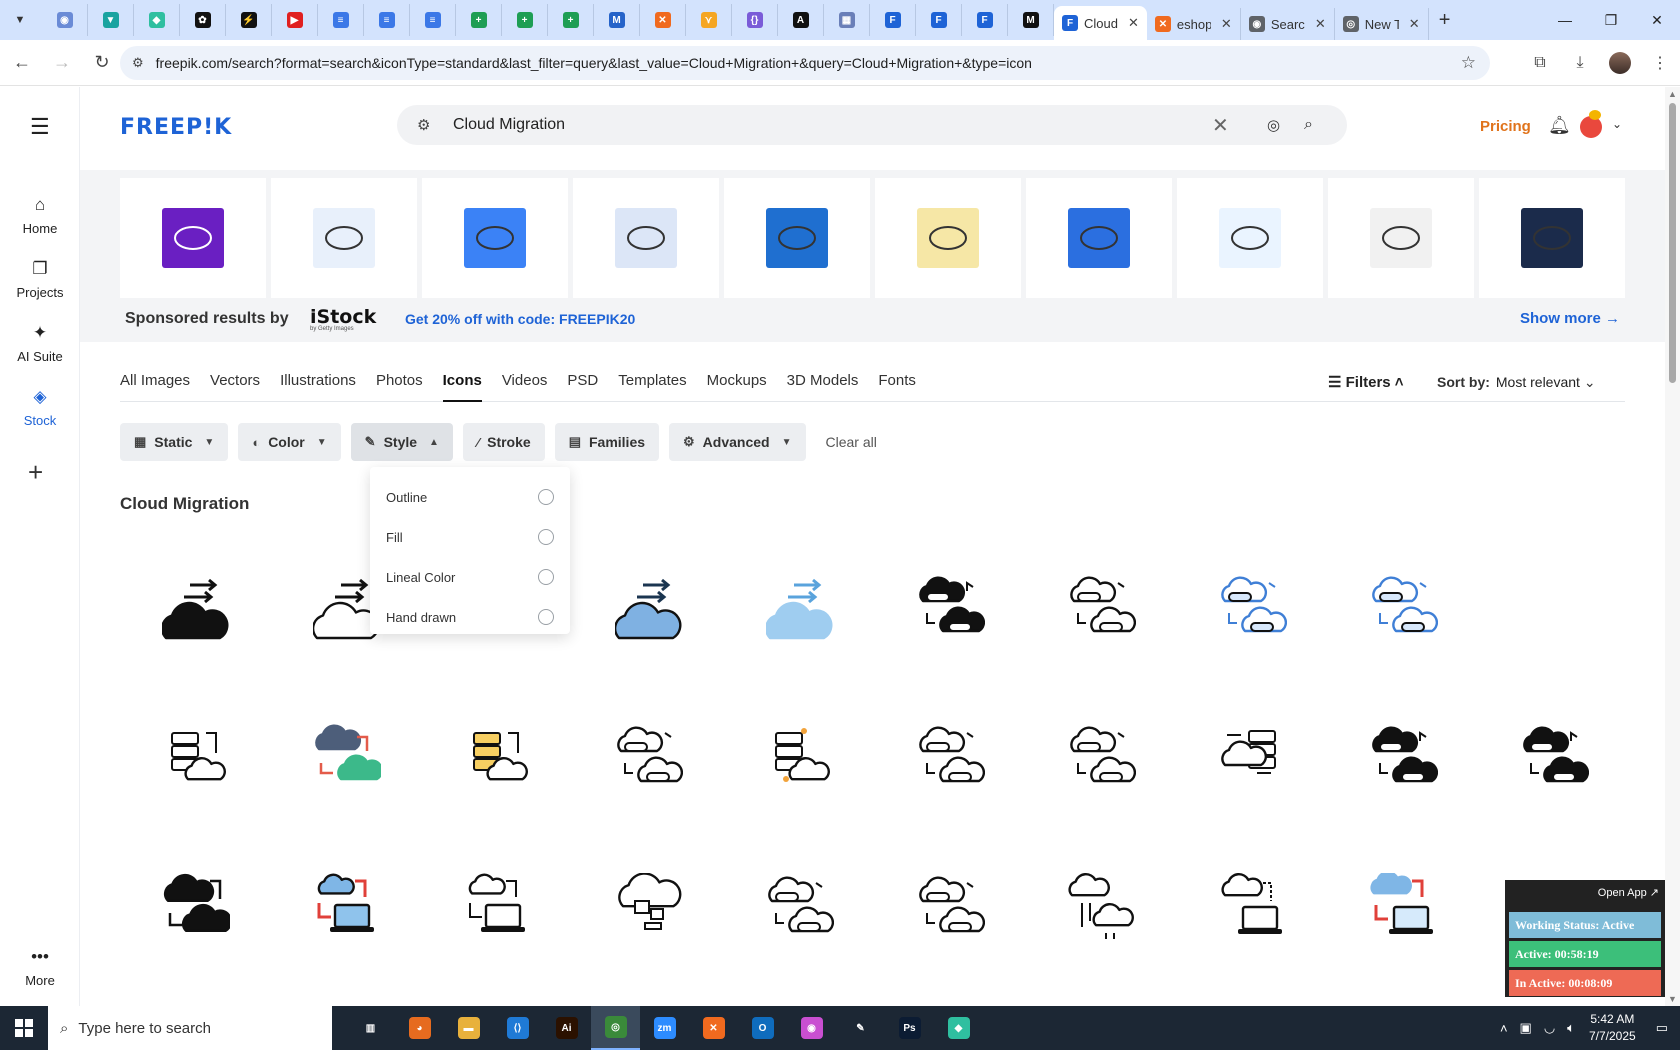 The height and width of the screenshot is (1050, 1680). Describe the element at coordinates (470, 537) in the screenshot. I see `style-option: Fill` at that location.